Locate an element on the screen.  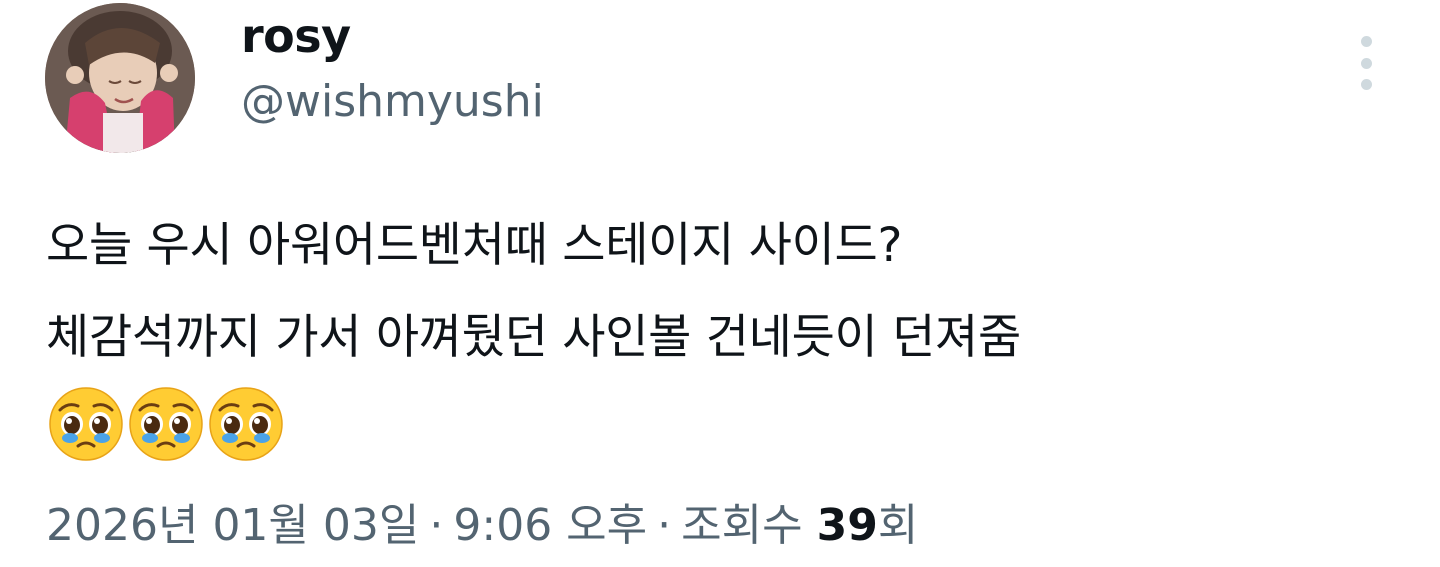
avatar is located at coordinates (120, 78).